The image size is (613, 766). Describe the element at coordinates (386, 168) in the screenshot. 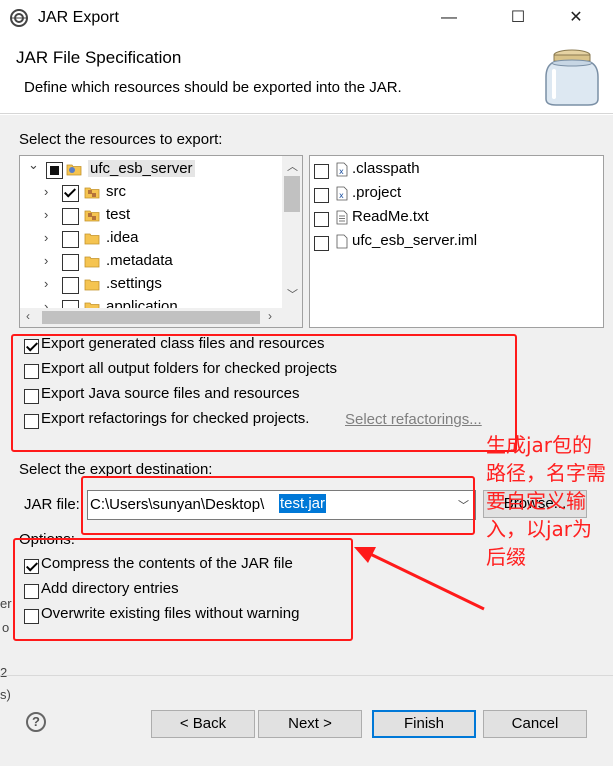

I see `file-name: .classpath` at that location.